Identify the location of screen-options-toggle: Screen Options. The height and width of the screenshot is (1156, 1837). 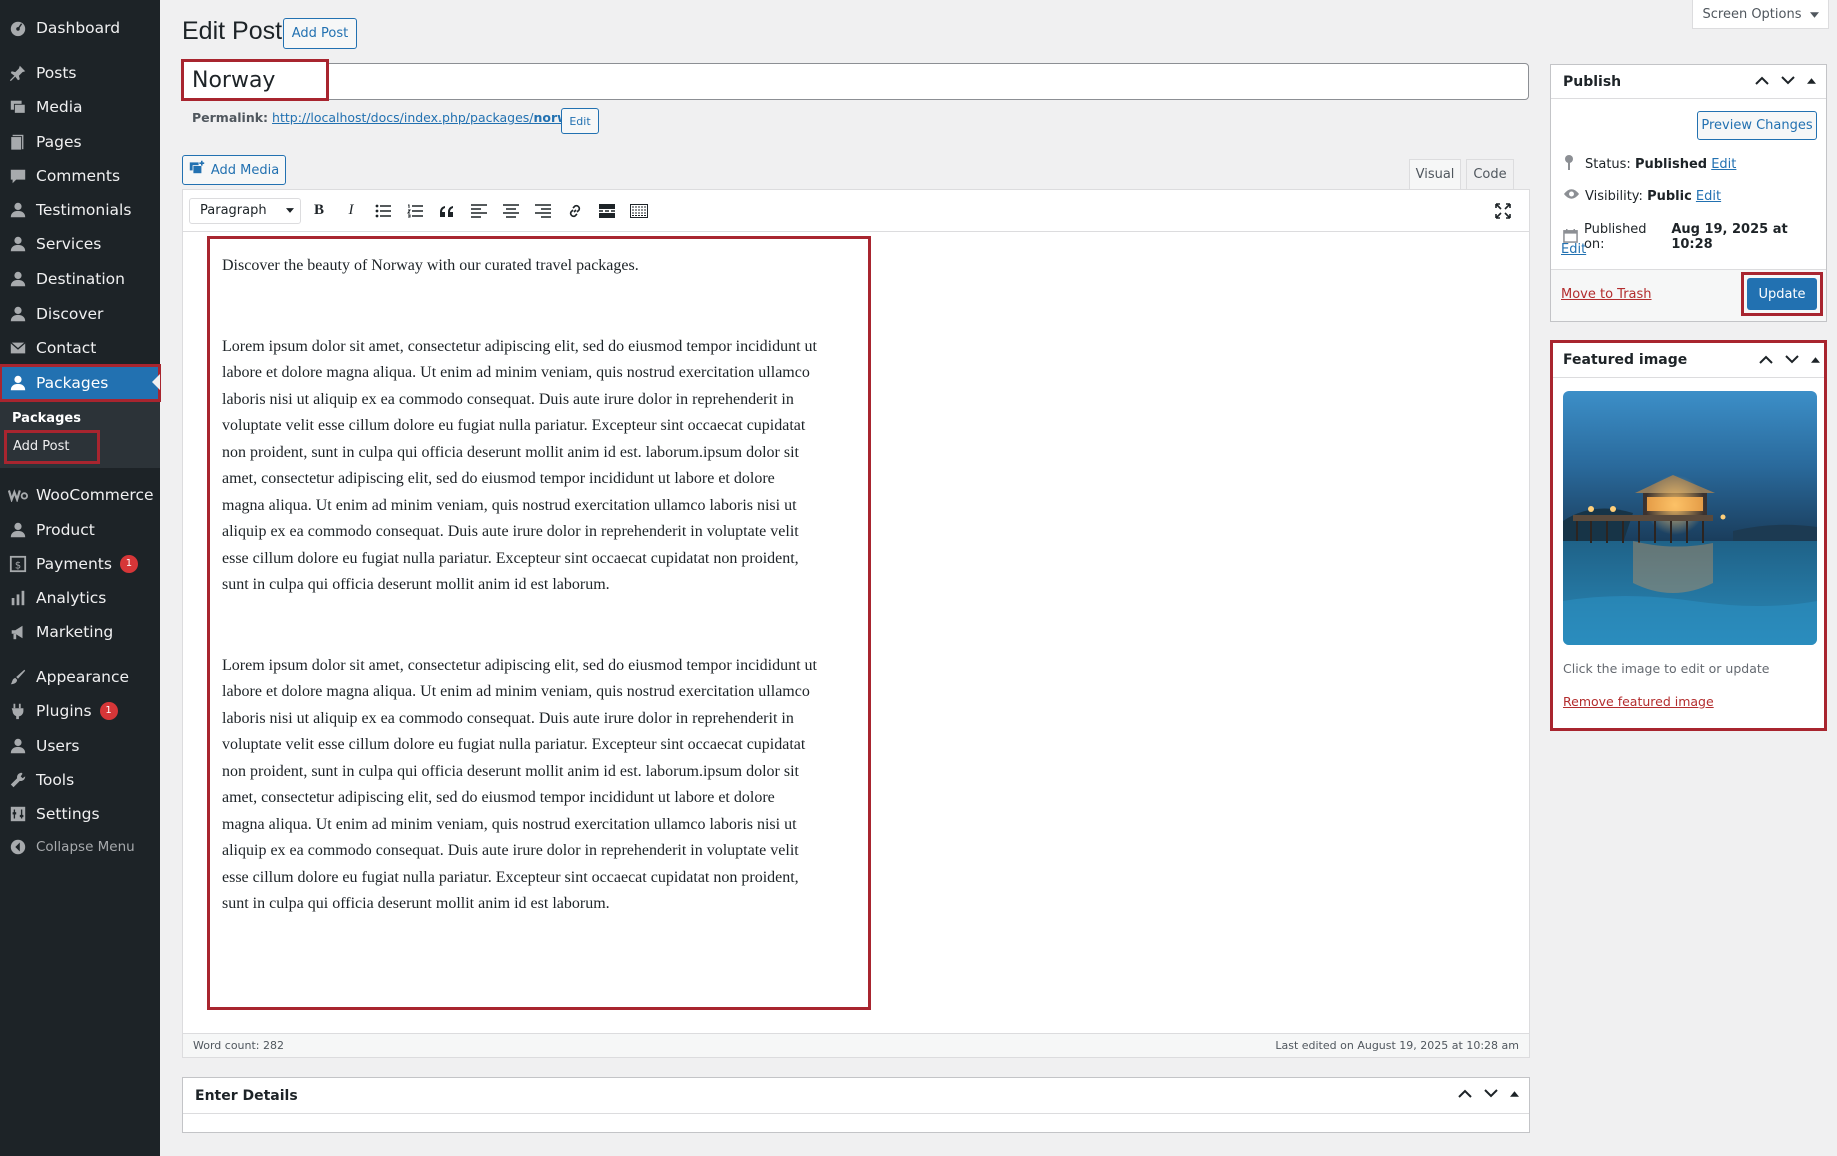
(1760, 14).